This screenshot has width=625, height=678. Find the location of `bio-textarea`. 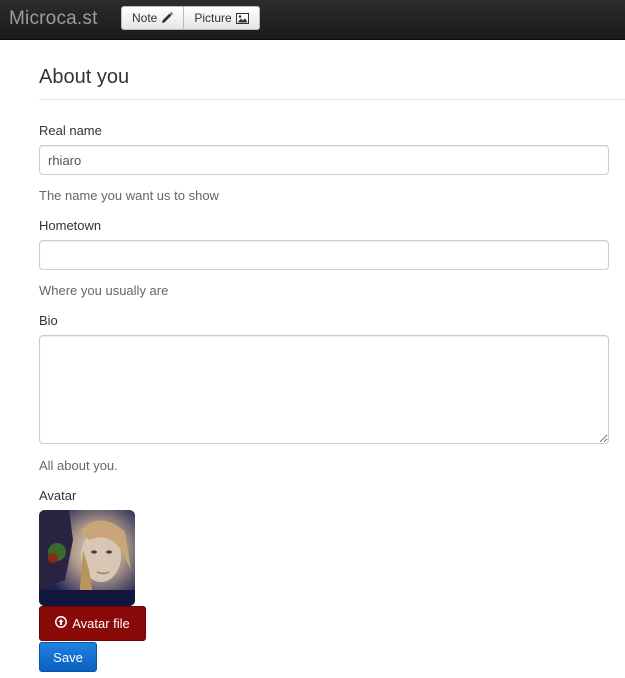

bio-textarea is located at coordinates (324, 389).